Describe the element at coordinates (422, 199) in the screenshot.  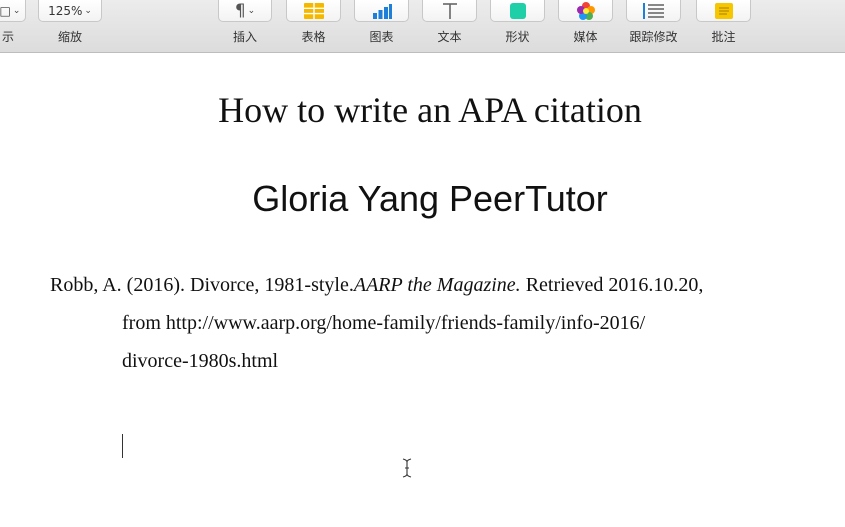
I see `document-subtitle: Gloria Yang PeerTutor` at that location.